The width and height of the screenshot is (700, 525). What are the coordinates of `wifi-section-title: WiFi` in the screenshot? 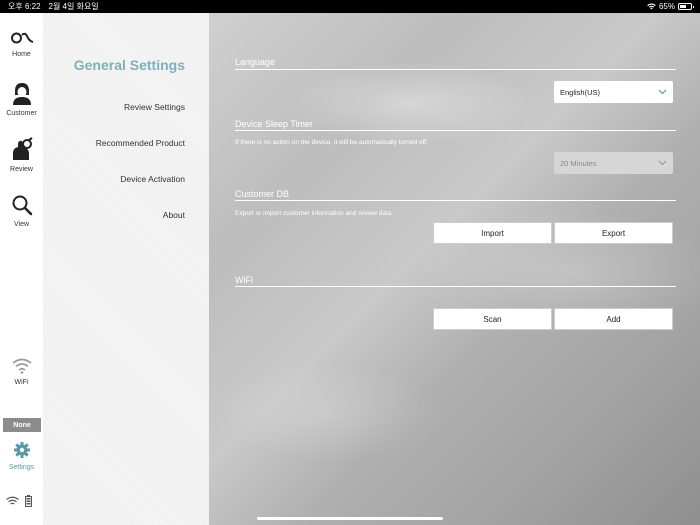 It's located at (244, 280).